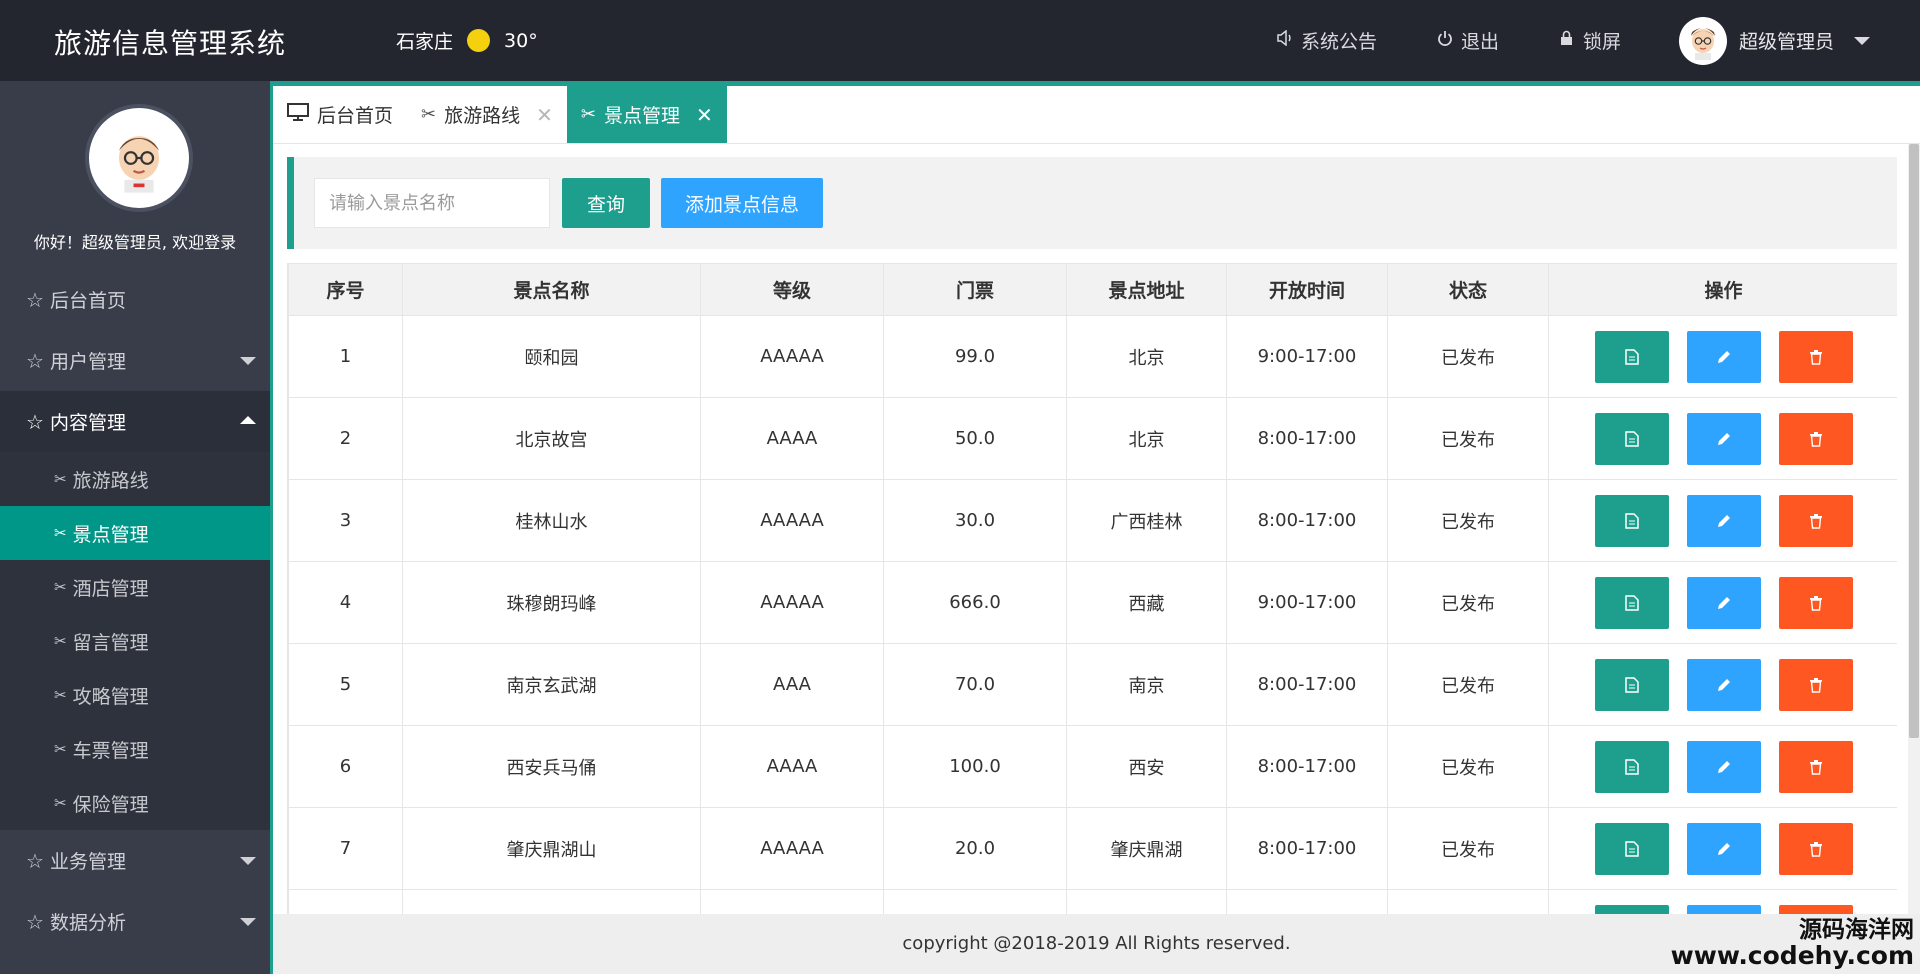 The image size is (1920, 974). I want to click on add-scenic-spot-button: 添加景点信息, so click(742, 203).